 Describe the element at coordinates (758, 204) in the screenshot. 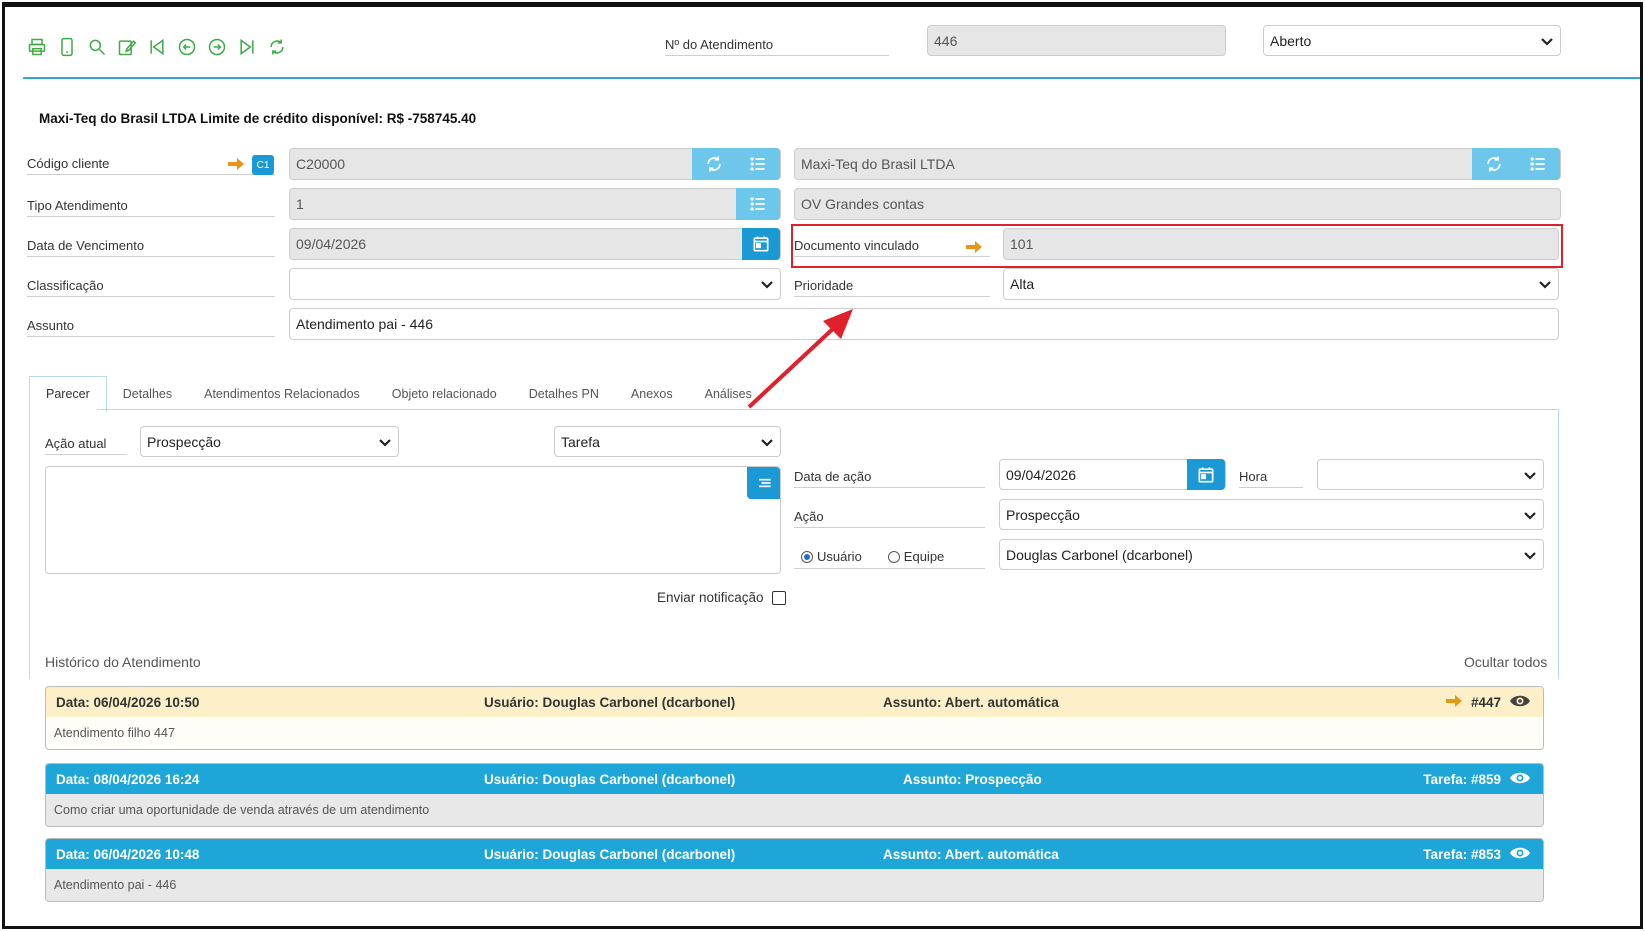

I see `list-tipo-atendimento-button` at that location.